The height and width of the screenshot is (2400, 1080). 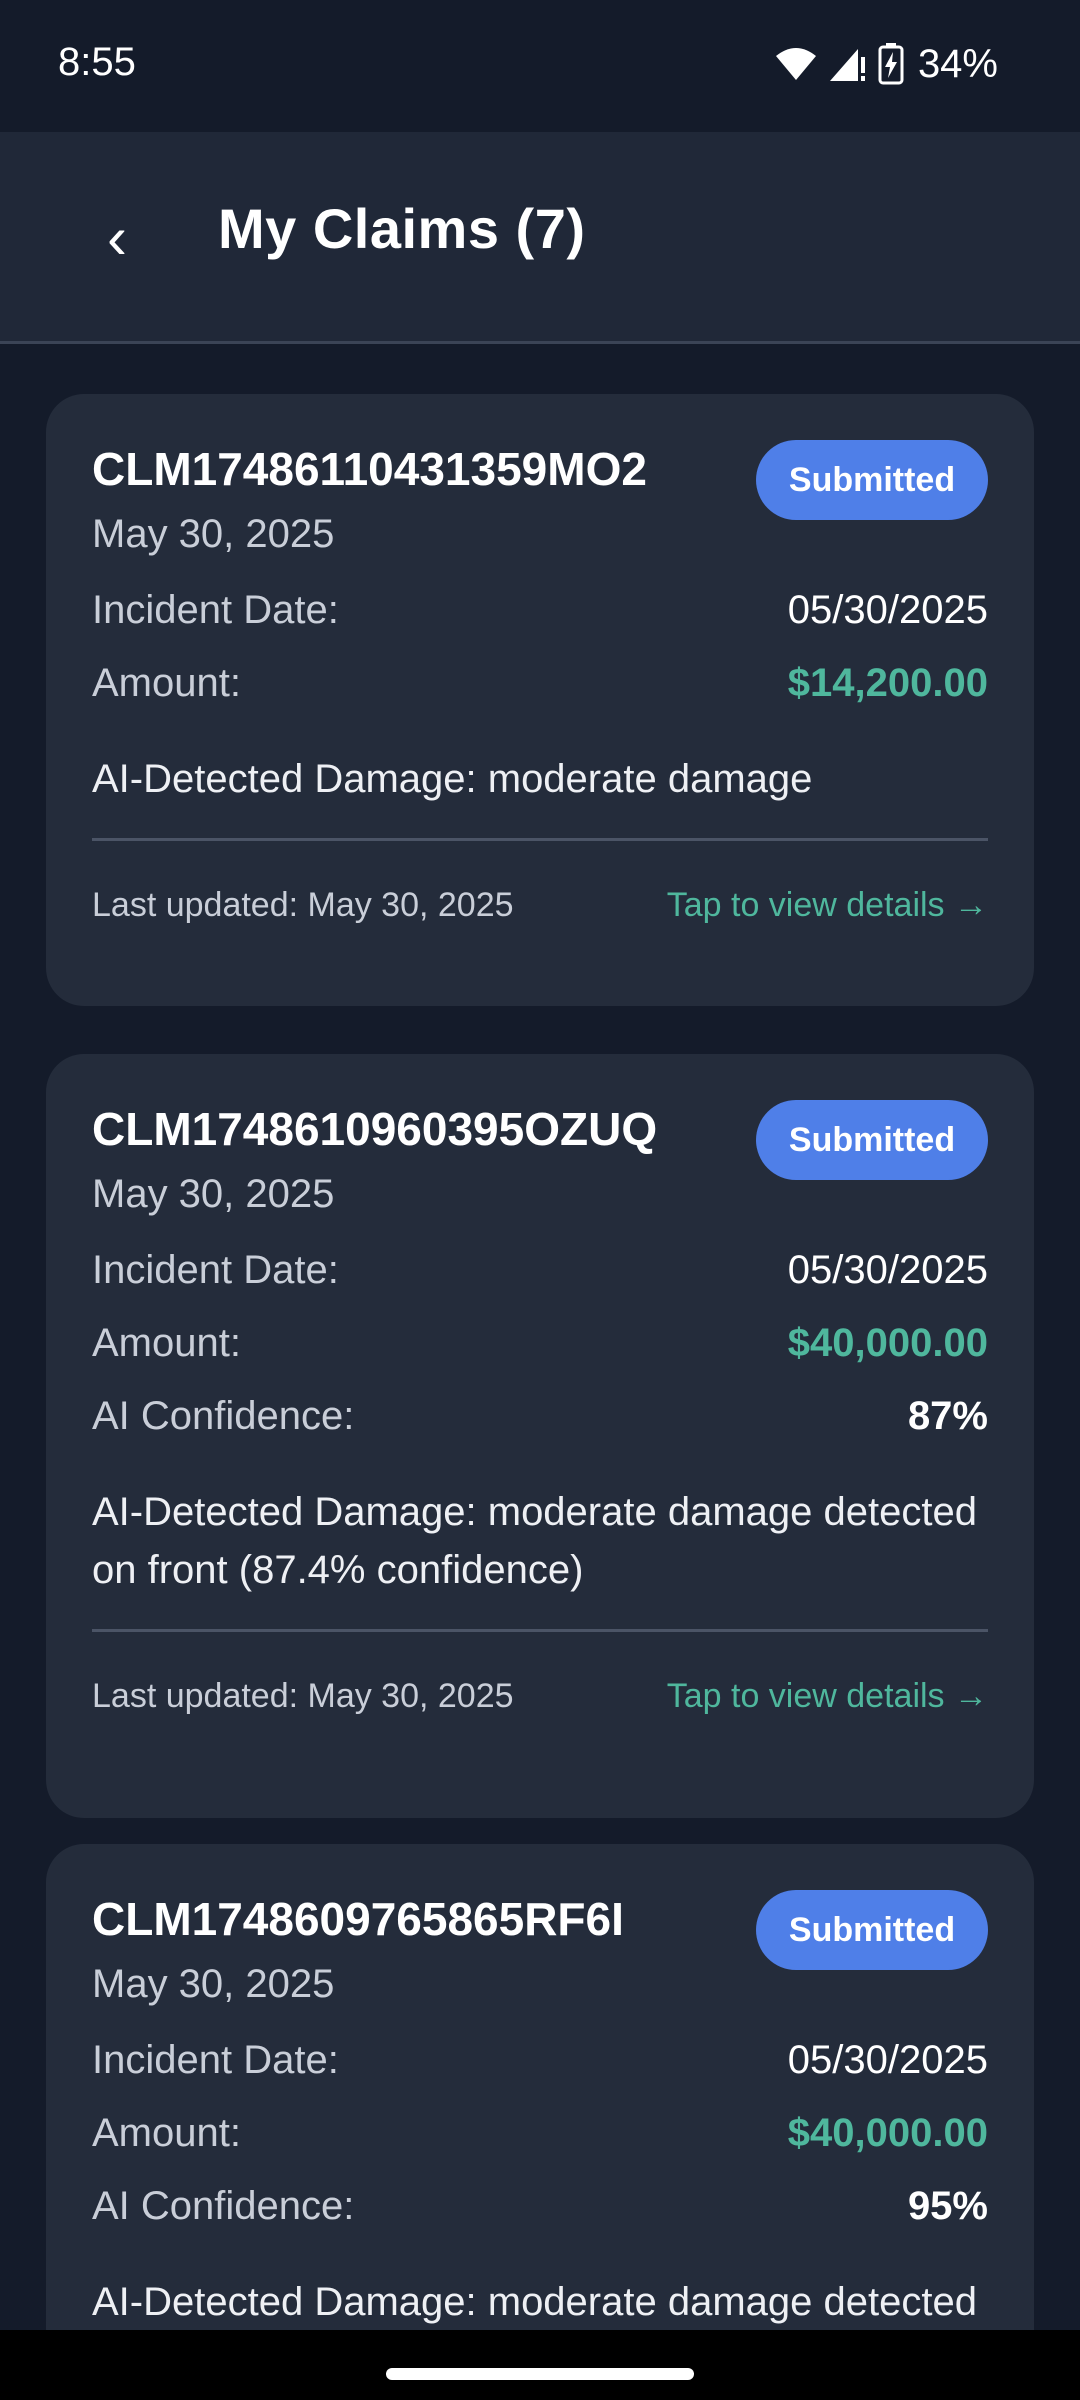 I want to click on app-header: ‹ My Claims (7), so click(x=540, y=238).